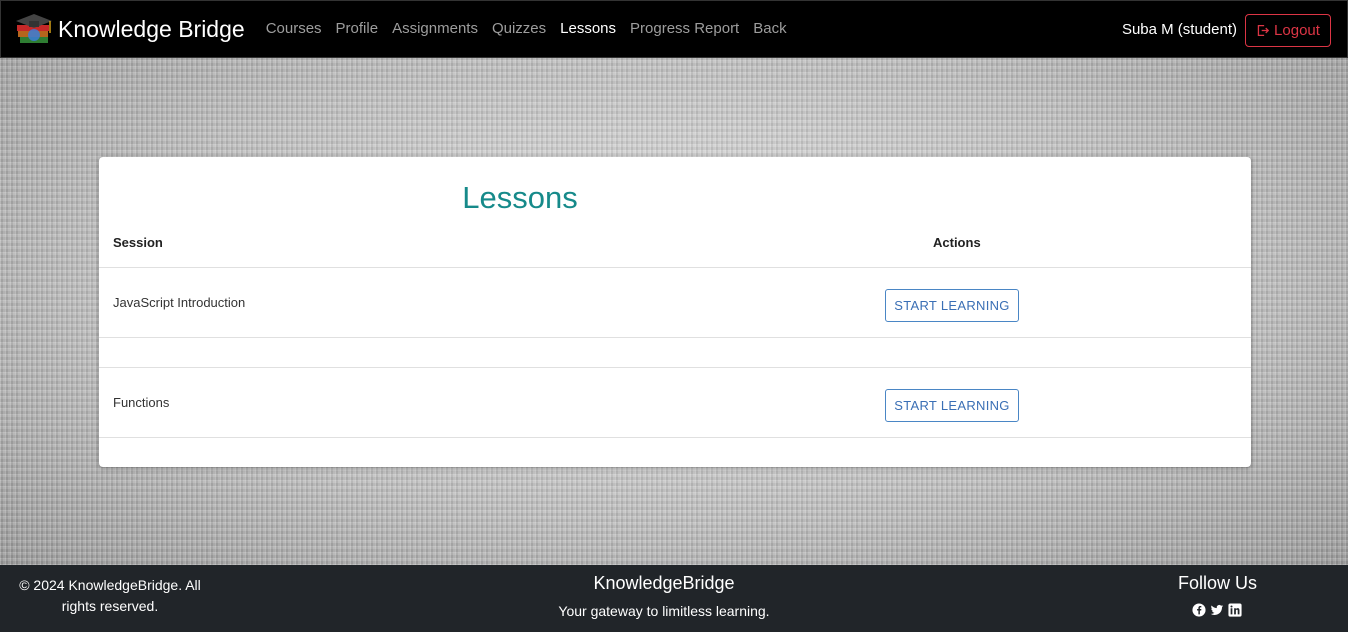 Image resolution: width=1348 pixels, height=632 pixels. Describe the element at coordinates (151, 28) in the screenshot. I see `brand-name: Knowledge Bridge` at that location.